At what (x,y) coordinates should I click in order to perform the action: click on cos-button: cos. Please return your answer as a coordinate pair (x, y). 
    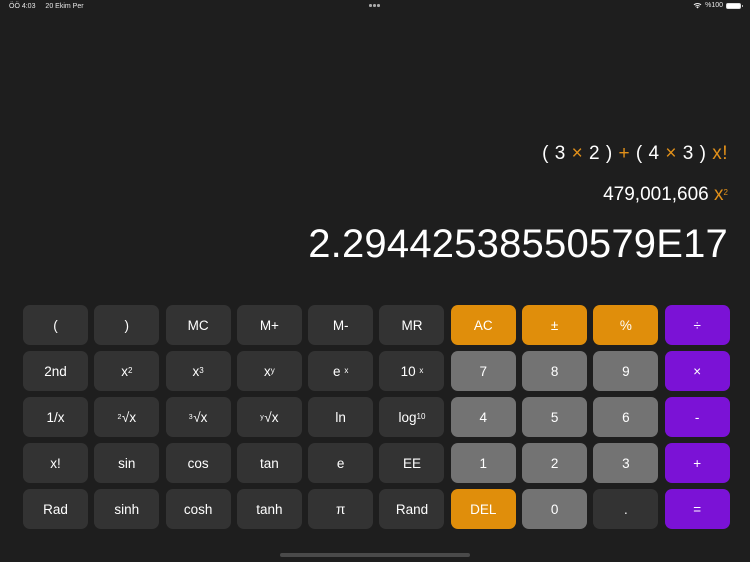
    Looking at the image, I should click on (198, 463).